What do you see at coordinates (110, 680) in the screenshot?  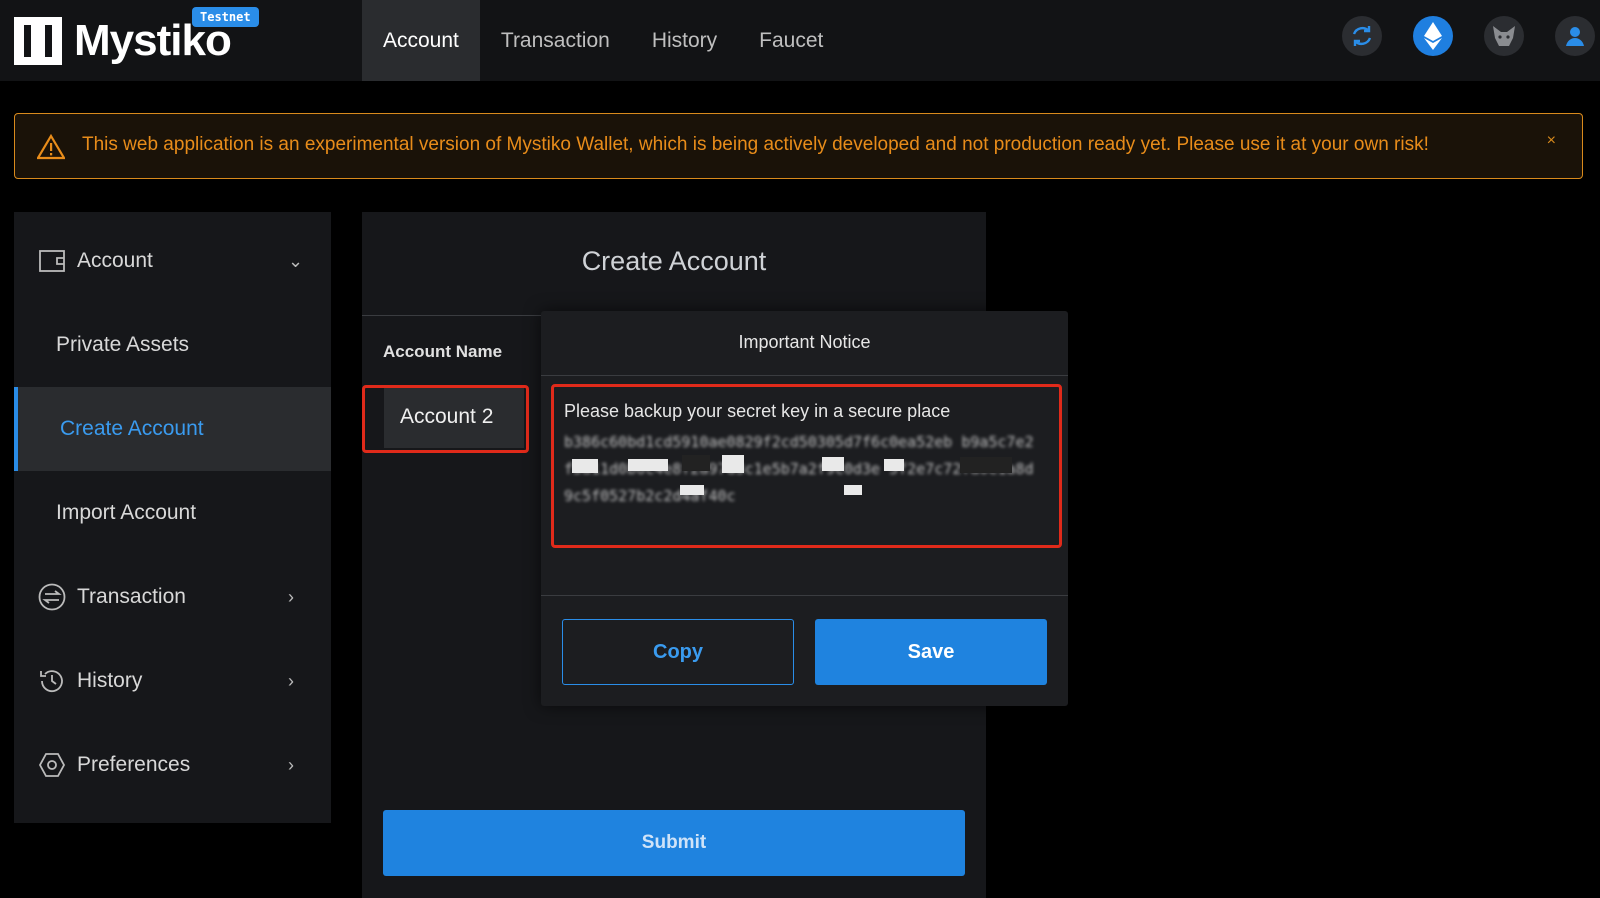 I see `sidebar-item-label: History` at bounding box center [110, 680].